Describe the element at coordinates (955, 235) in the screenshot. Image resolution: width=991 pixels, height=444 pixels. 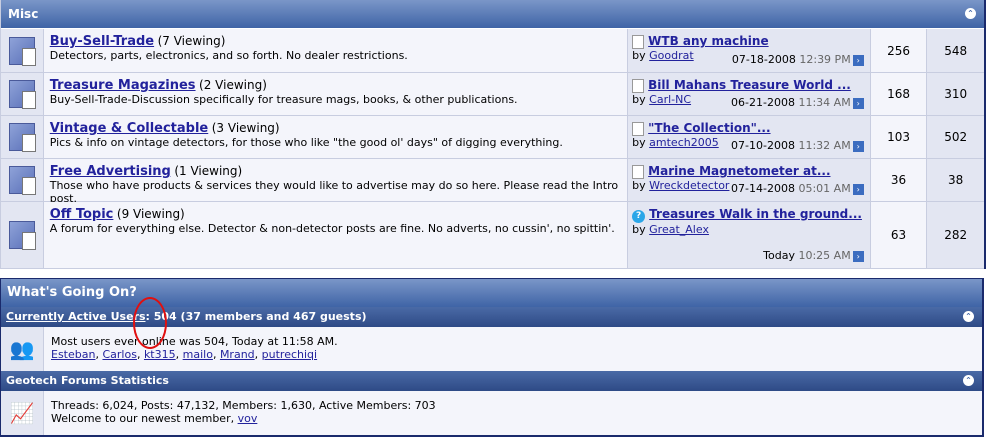
I see `post-count: 282` at that location.